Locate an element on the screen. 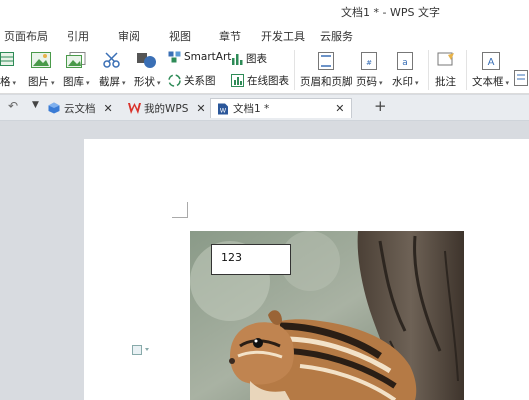 The width and height of the screenshot is (529, 400). shapes-icon is located at coordinates (147, 60).